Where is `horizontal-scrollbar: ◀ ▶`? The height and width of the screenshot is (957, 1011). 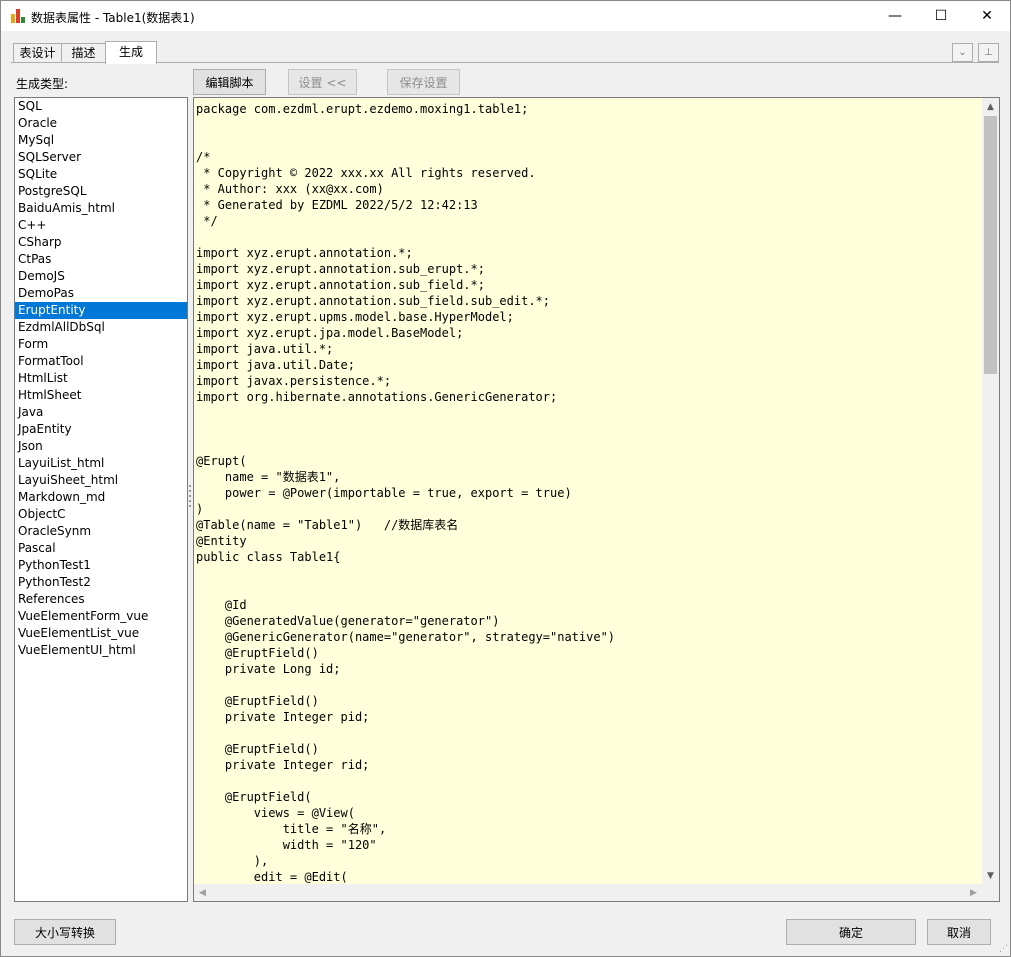 horizontal-scrollbar: ◀ ▶ is located at coordinates (588, 892).